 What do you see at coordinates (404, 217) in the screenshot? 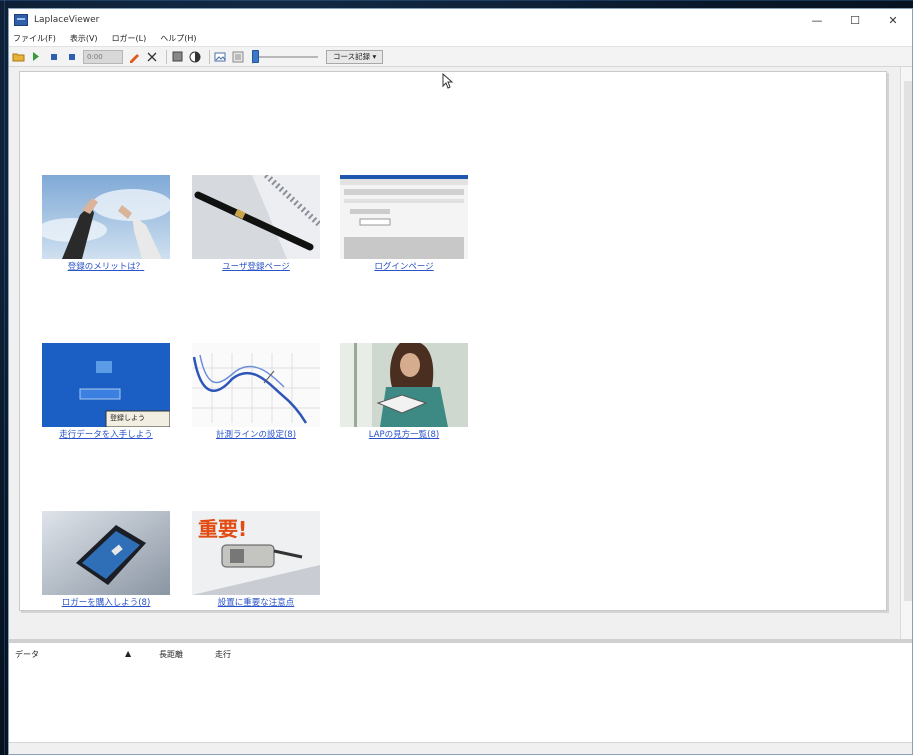
I see `thumbnail-image-screen` at bounding box center [404, 217].